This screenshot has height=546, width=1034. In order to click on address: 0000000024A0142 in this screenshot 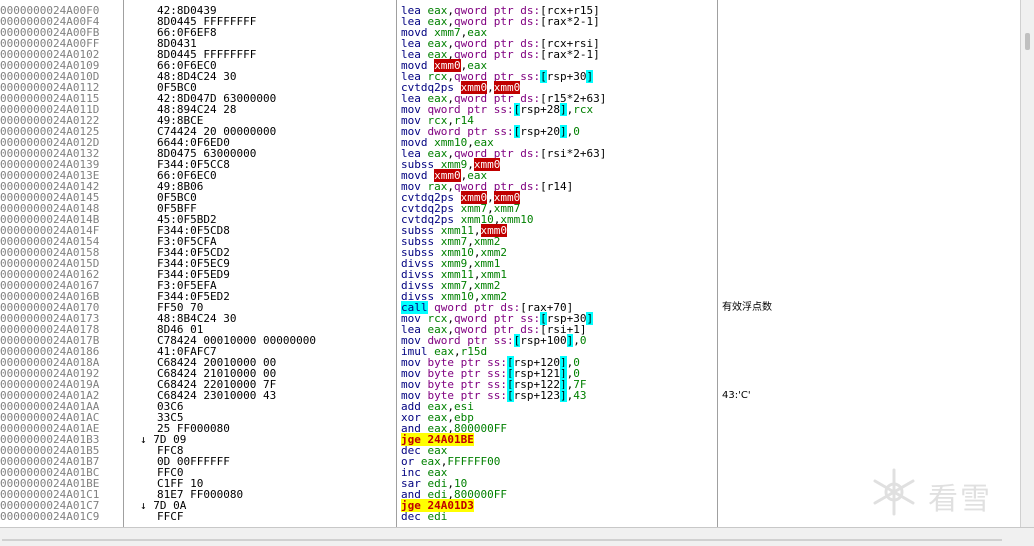, I will do `click(50, 186)`.